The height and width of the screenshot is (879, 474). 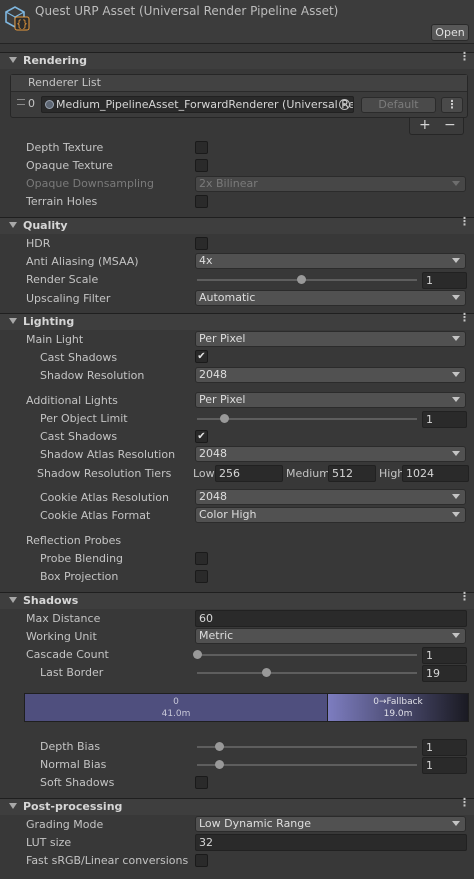 What do you see at coordinates (21, 102) in the screenshot?
I see `drag-handle-icon` at bounding box center [21, 102].